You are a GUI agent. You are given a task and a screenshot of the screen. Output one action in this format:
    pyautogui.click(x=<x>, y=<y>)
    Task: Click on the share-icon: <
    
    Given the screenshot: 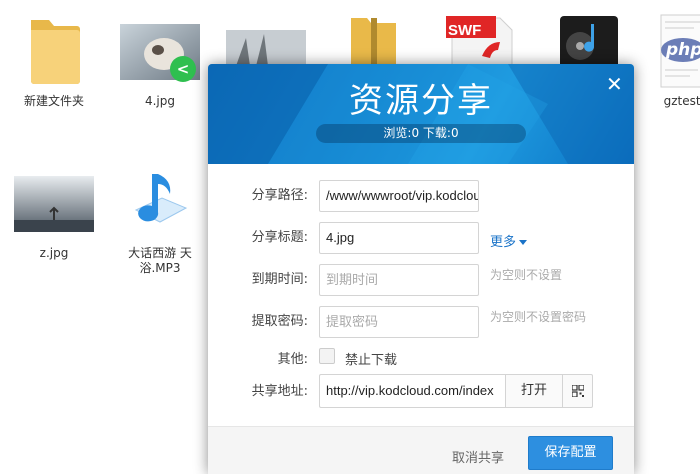 What is the action you would take?
    pyautogui.click(x=183, y=69)
    